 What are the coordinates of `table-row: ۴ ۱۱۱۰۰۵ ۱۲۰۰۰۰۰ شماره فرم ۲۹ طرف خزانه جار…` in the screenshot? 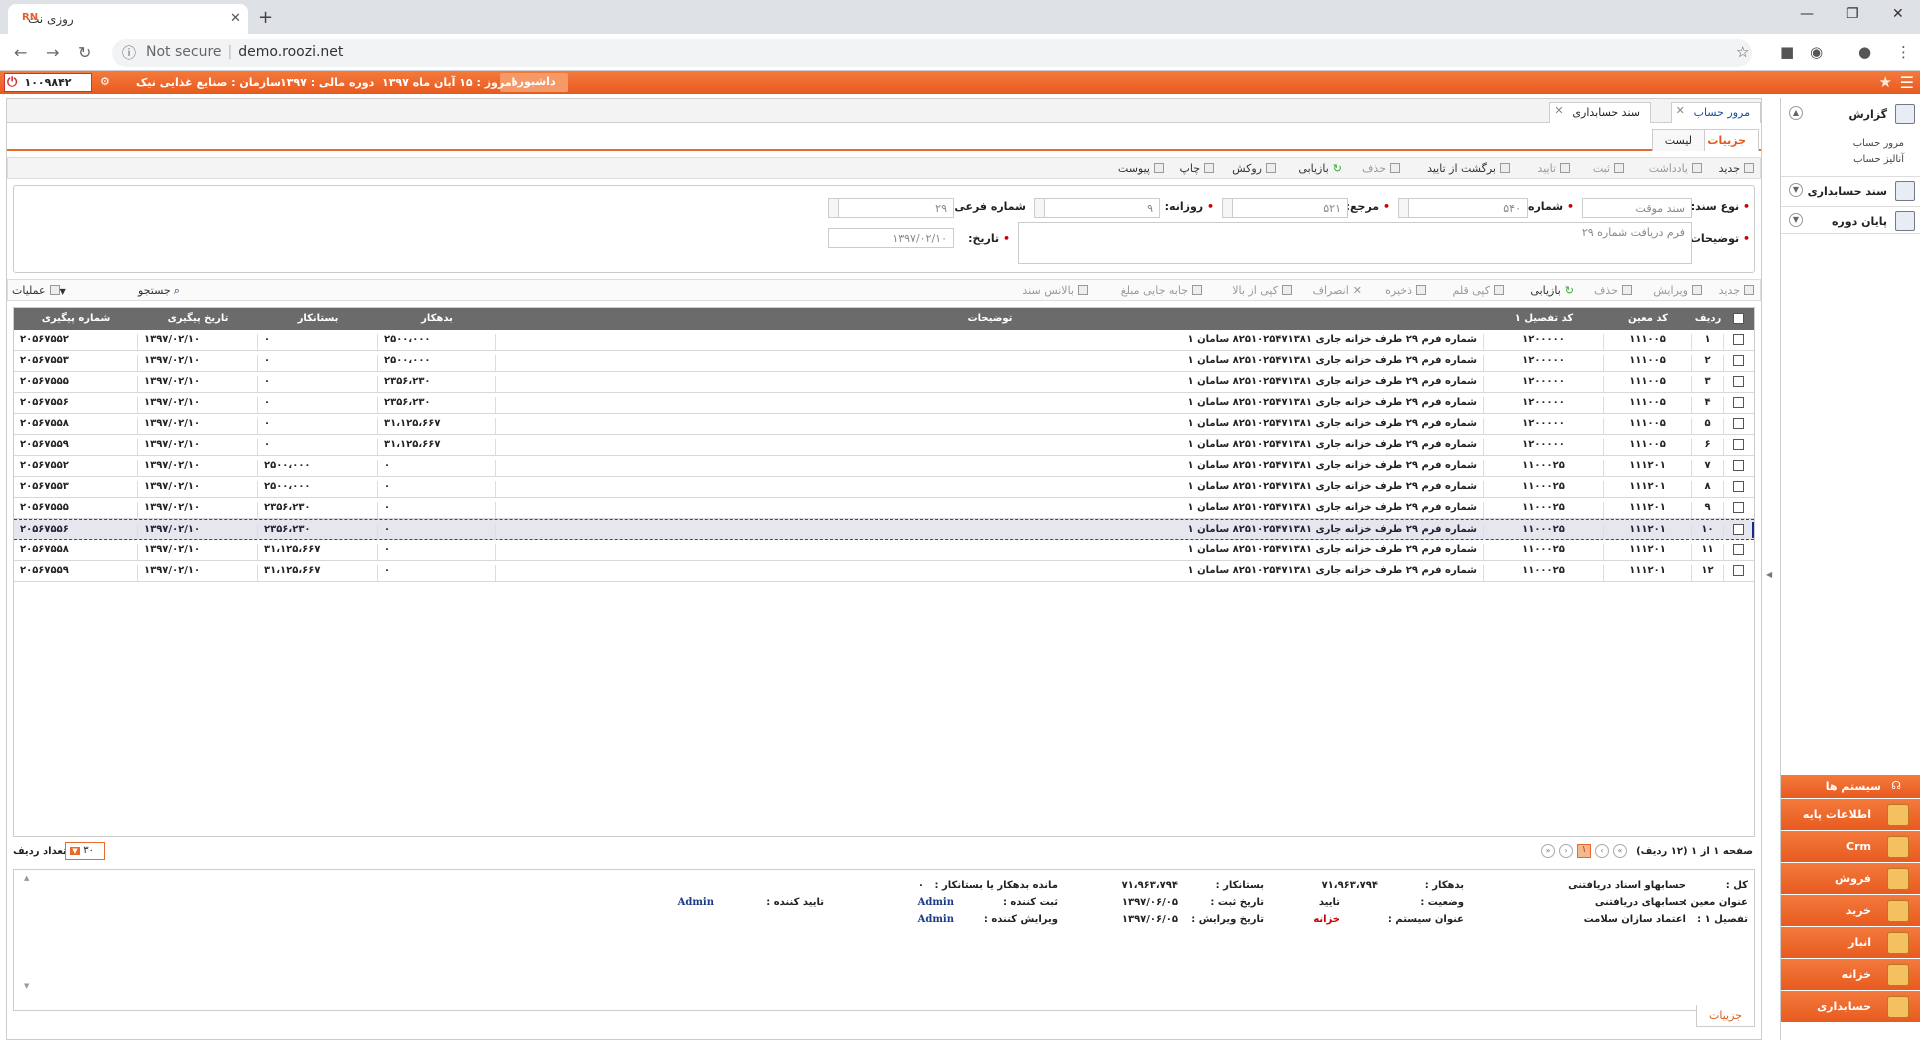 It's located at (884, 403).